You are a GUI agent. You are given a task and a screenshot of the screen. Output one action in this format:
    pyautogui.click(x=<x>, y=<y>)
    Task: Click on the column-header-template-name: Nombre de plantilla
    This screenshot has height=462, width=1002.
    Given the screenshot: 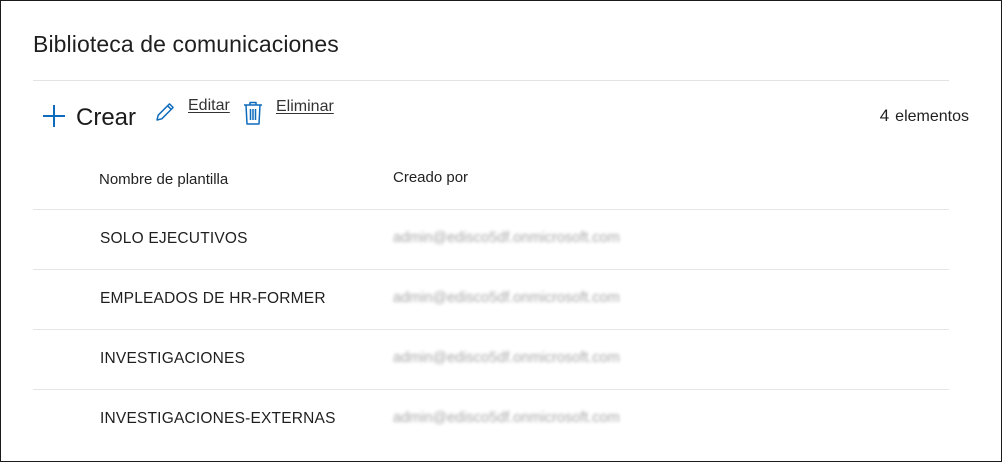 What is the action you would take?
    pyautogui.click(x=163, y=179)
    